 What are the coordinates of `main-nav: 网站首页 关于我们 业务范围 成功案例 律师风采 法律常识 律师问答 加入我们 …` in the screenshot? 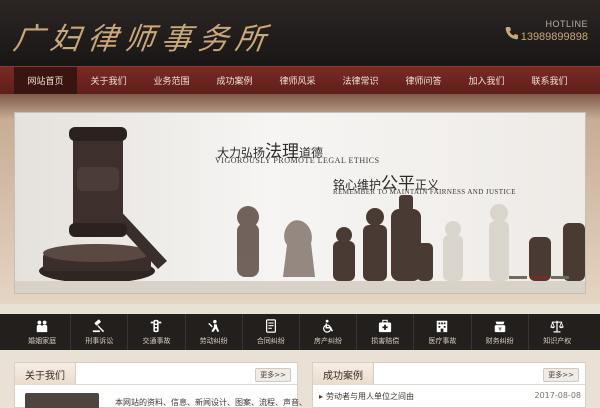 It's located at (300, 80).